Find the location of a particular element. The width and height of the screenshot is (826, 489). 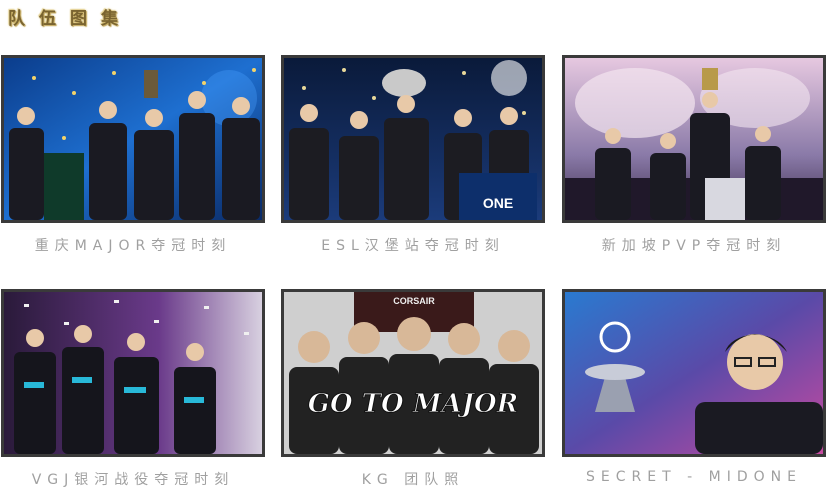

gallery-item: SECRET - MIDONE is located at coordinates (694, 387).